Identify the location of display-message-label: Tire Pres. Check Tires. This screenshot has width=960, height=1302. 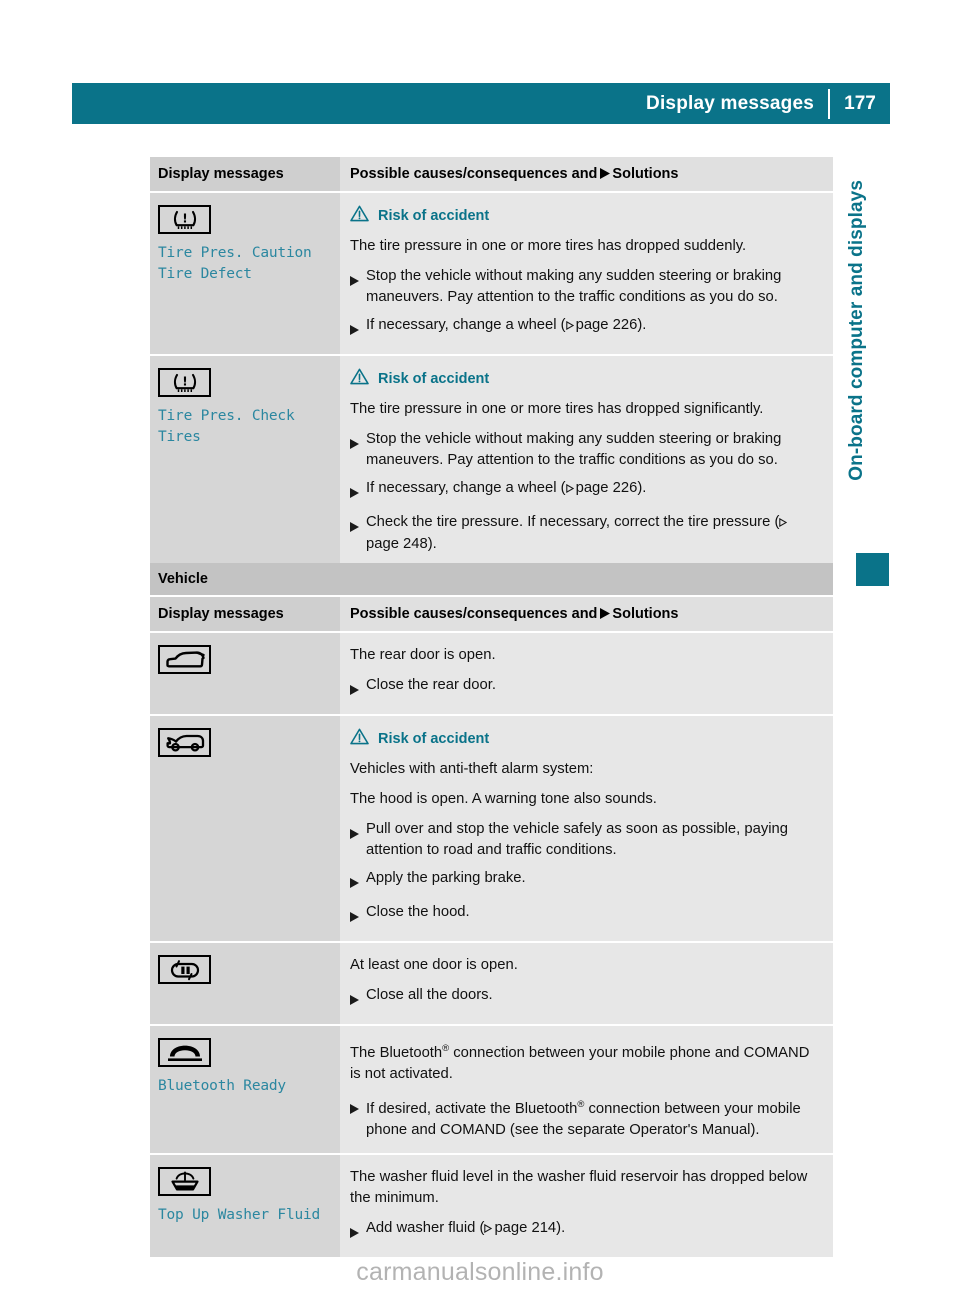
(226, 426).